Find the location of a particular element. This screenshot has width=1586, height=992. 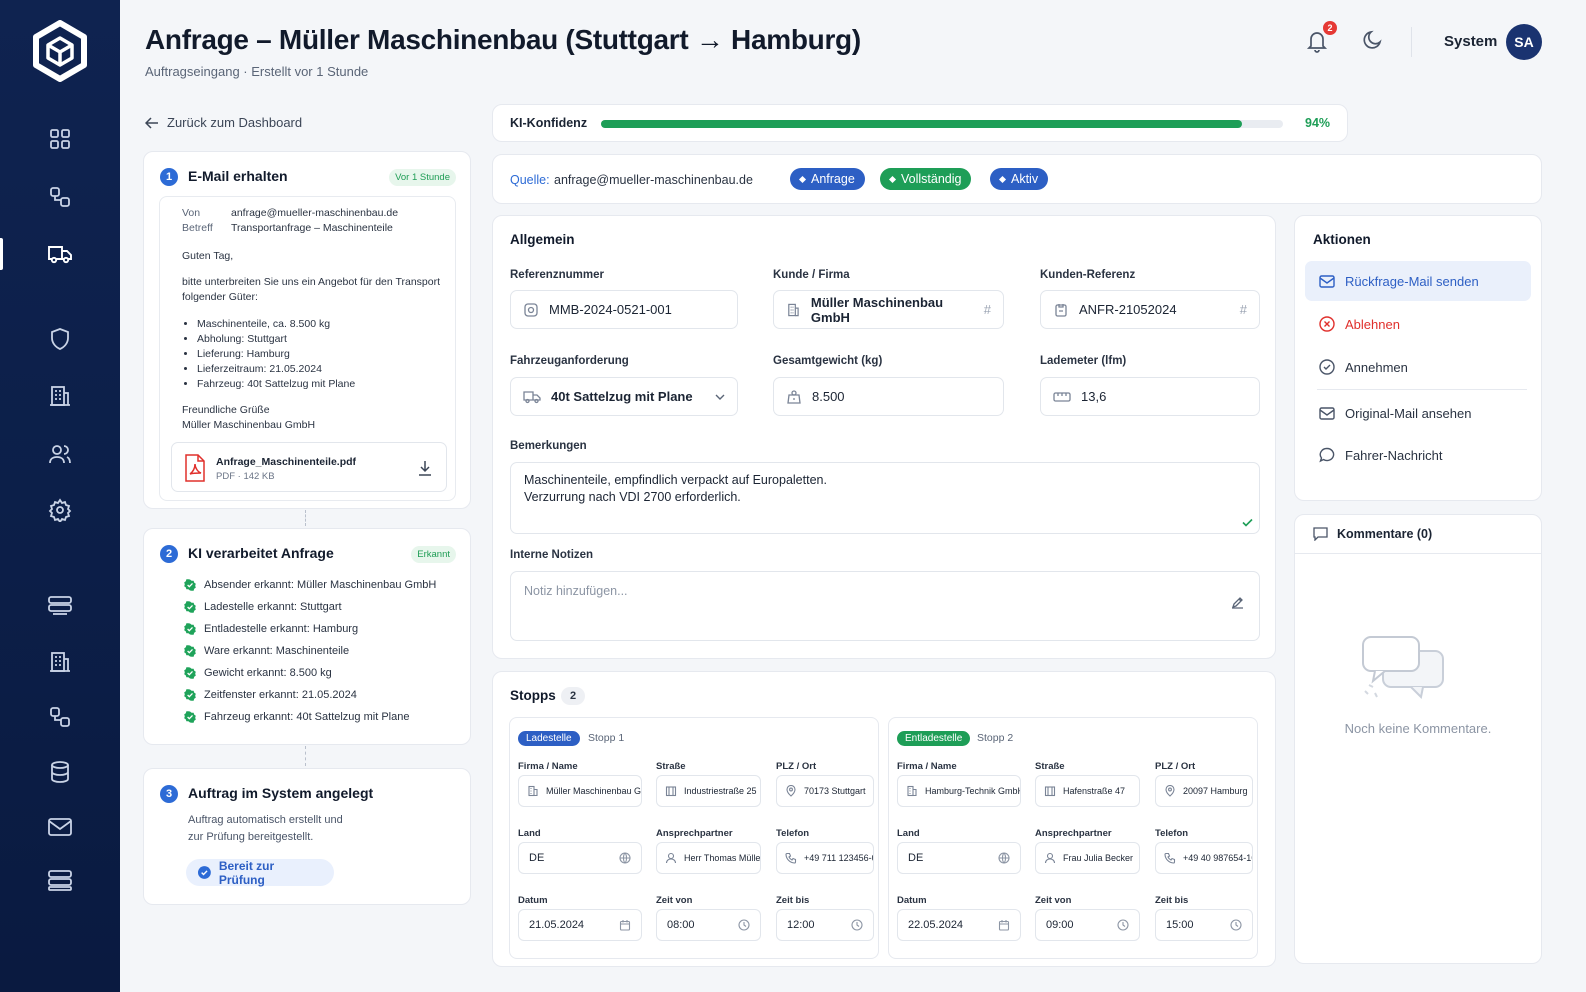

stop-telefon-value: +49 711 123456-0 is located at coordinates (839, 858).